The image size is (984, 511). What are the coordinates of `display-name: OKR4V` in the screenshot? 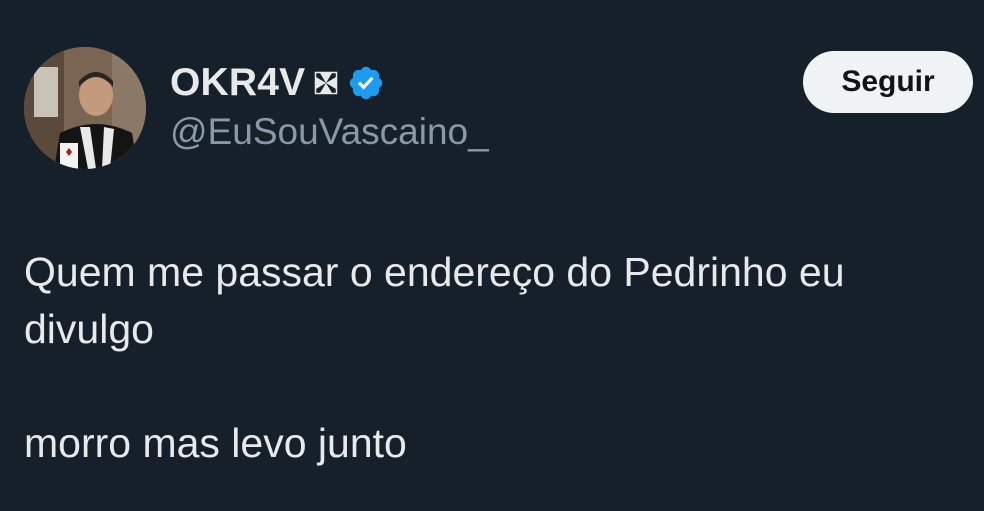 It's located at (237, 83).